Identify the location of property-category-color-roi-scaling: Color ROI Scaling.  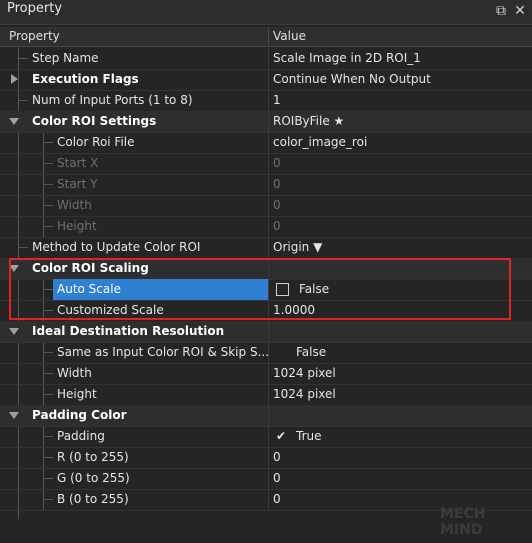
(266, 269).